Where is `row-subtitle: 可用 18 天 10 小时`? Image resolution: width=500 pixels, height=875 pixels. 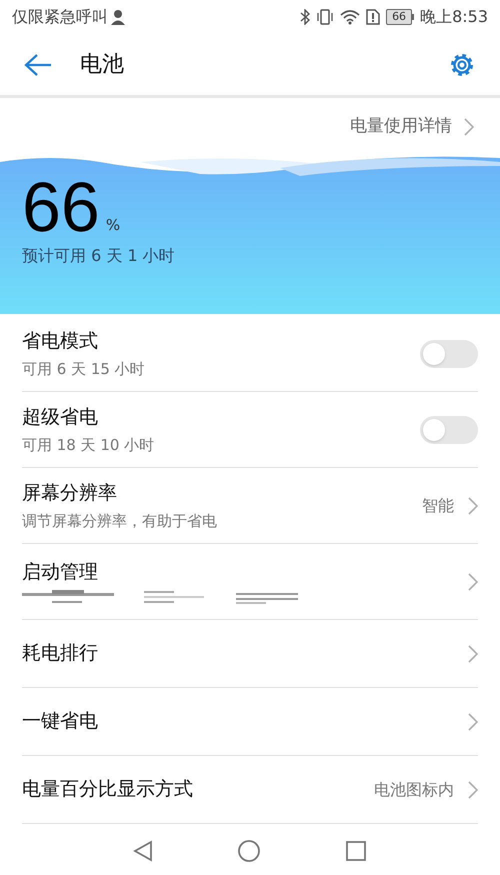
row-subtitle: 可用 18 天 10 小时 is located at coordinates (89, 445).